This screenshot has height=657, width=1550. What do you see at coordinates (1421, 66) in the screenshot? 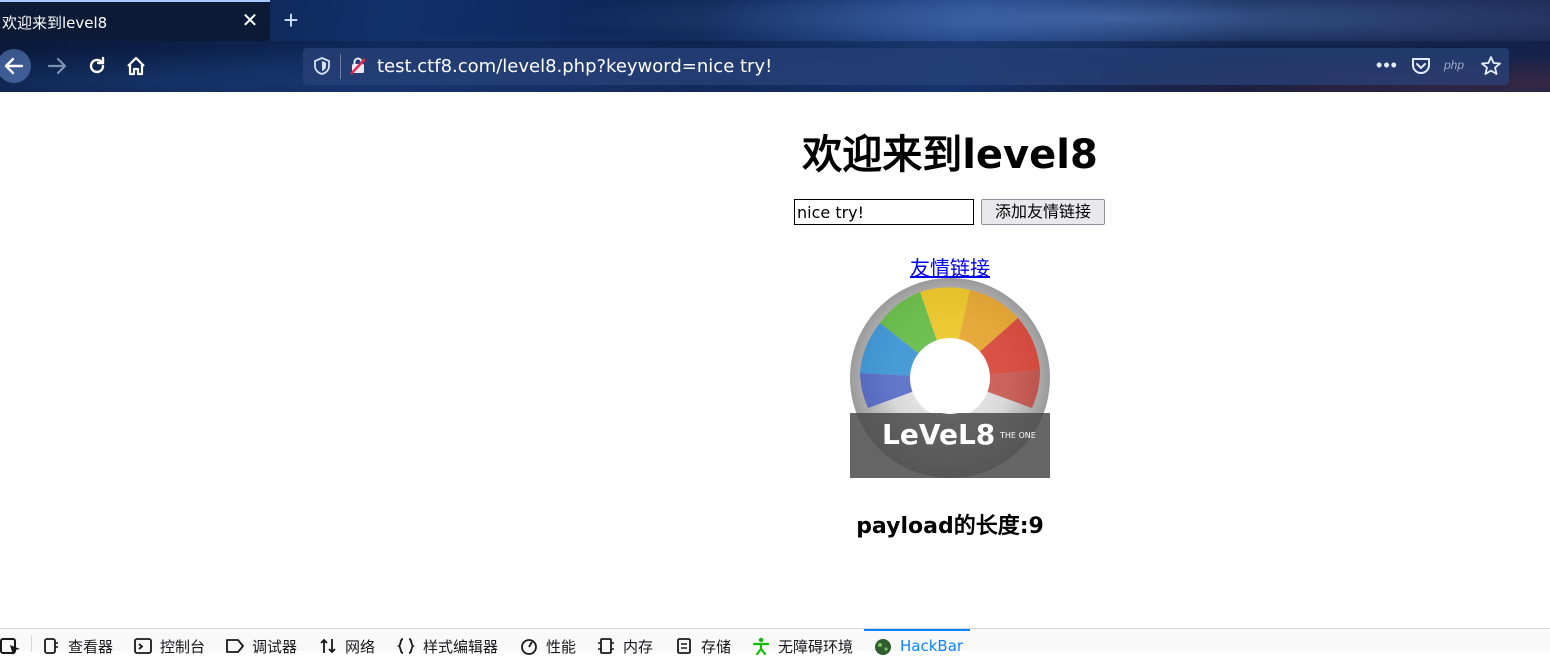
I see `pocket-icon` at bounding box center [1421, 66].